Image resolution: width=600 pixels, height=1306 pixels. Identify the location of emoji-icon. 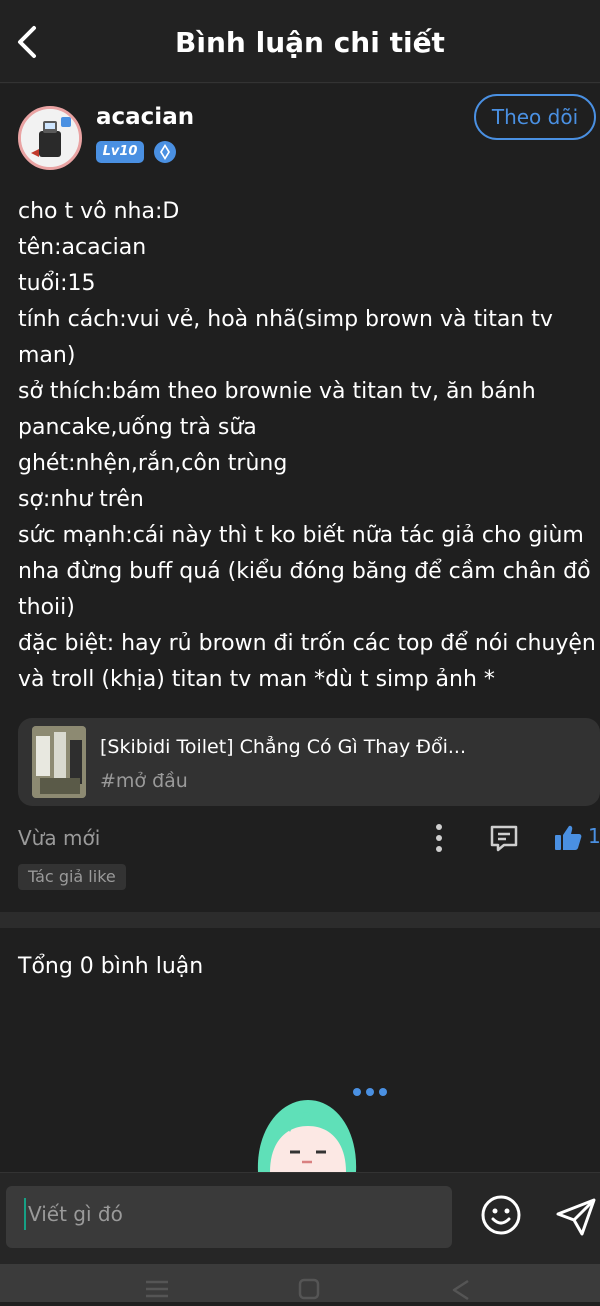
(501, 1215).